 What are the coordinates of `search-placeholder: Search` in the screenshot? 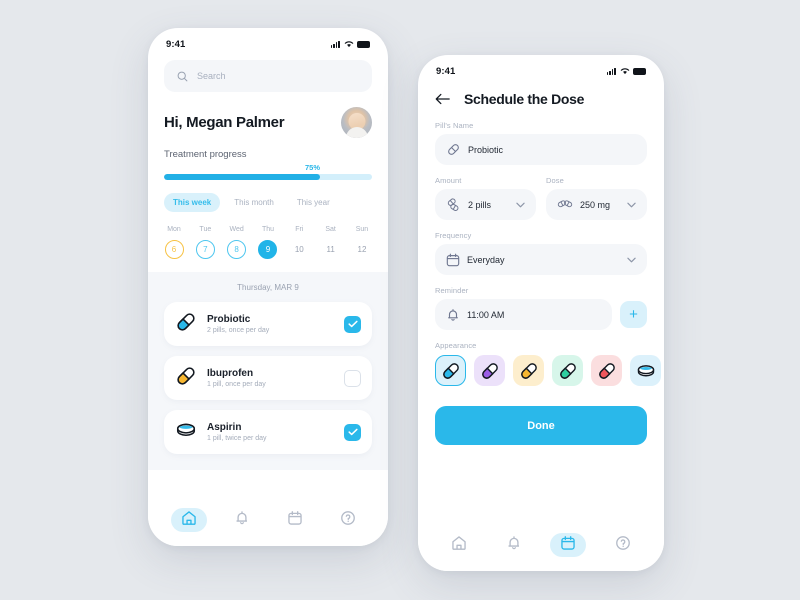 It's located at (211, 76).